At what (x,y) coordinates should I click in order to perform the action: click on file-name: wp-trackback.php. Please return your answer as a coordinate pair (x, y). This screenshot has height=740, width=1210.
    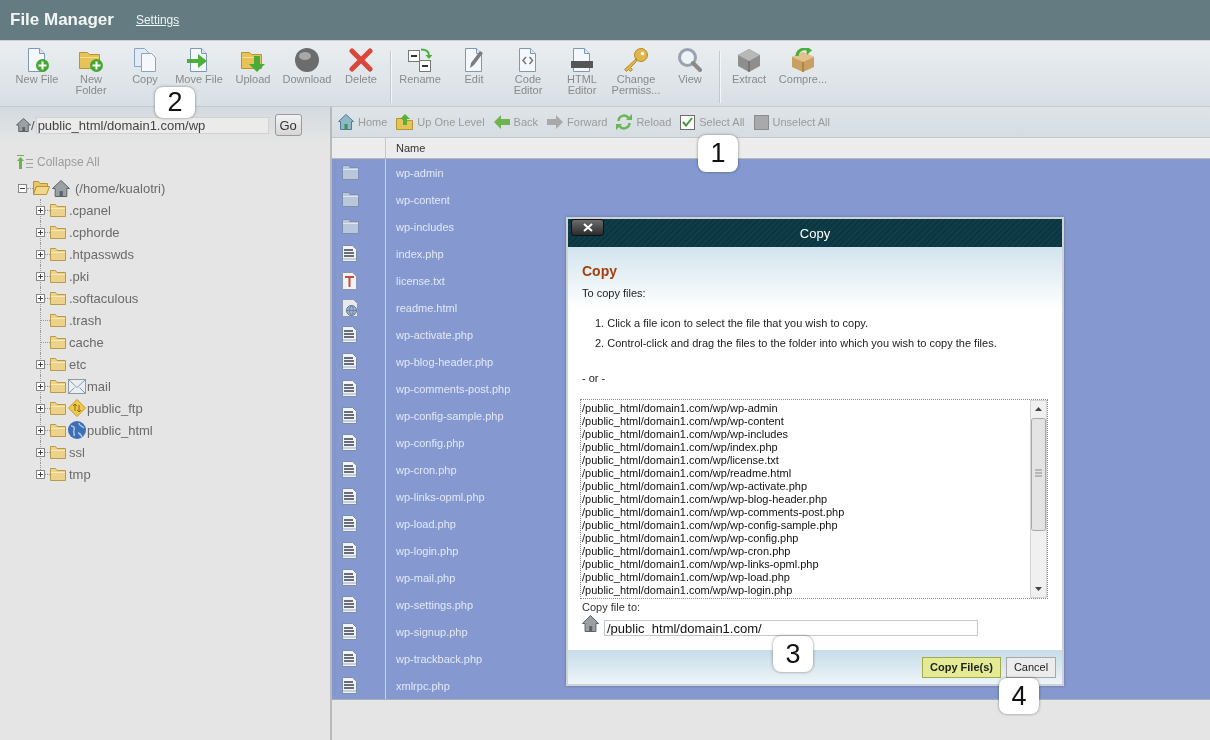
    Looking at the image, I should click on (439, 658).